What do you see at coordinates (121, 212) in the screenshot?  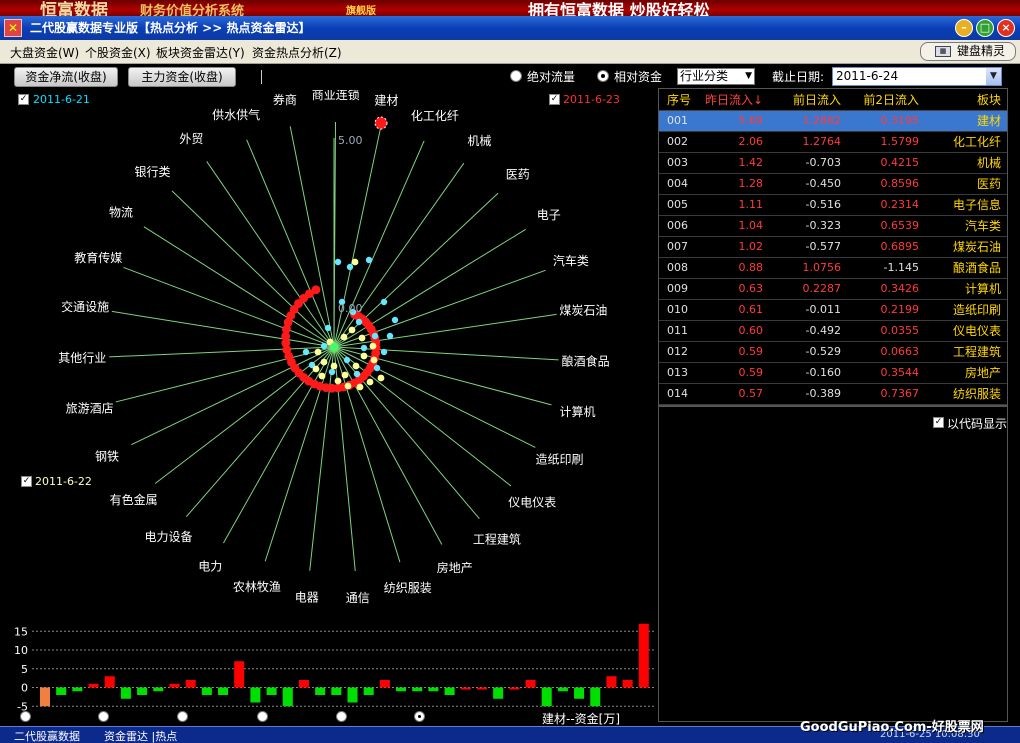 I see `radar-sector-label: 物流` at bounding box center [121, 212].